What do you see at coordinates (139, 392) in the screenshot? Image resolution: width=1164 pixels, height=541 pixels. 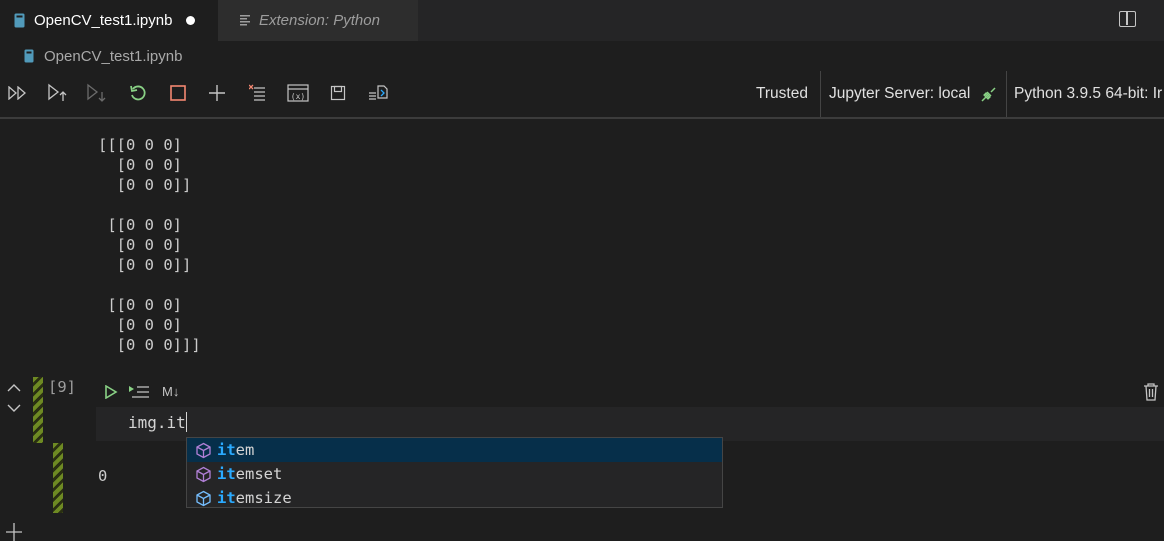 I see `run-by-line-icon` at bounding box center [139, 392].